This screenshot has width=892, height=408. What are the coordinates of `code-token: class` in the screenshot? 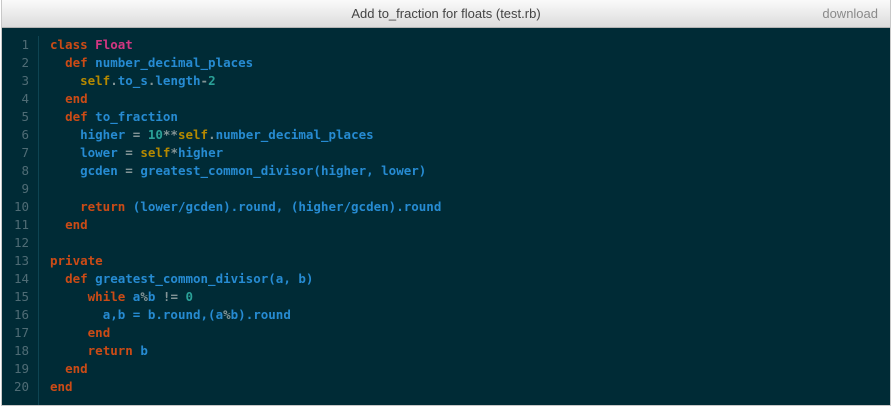 It's located at (69, 44).